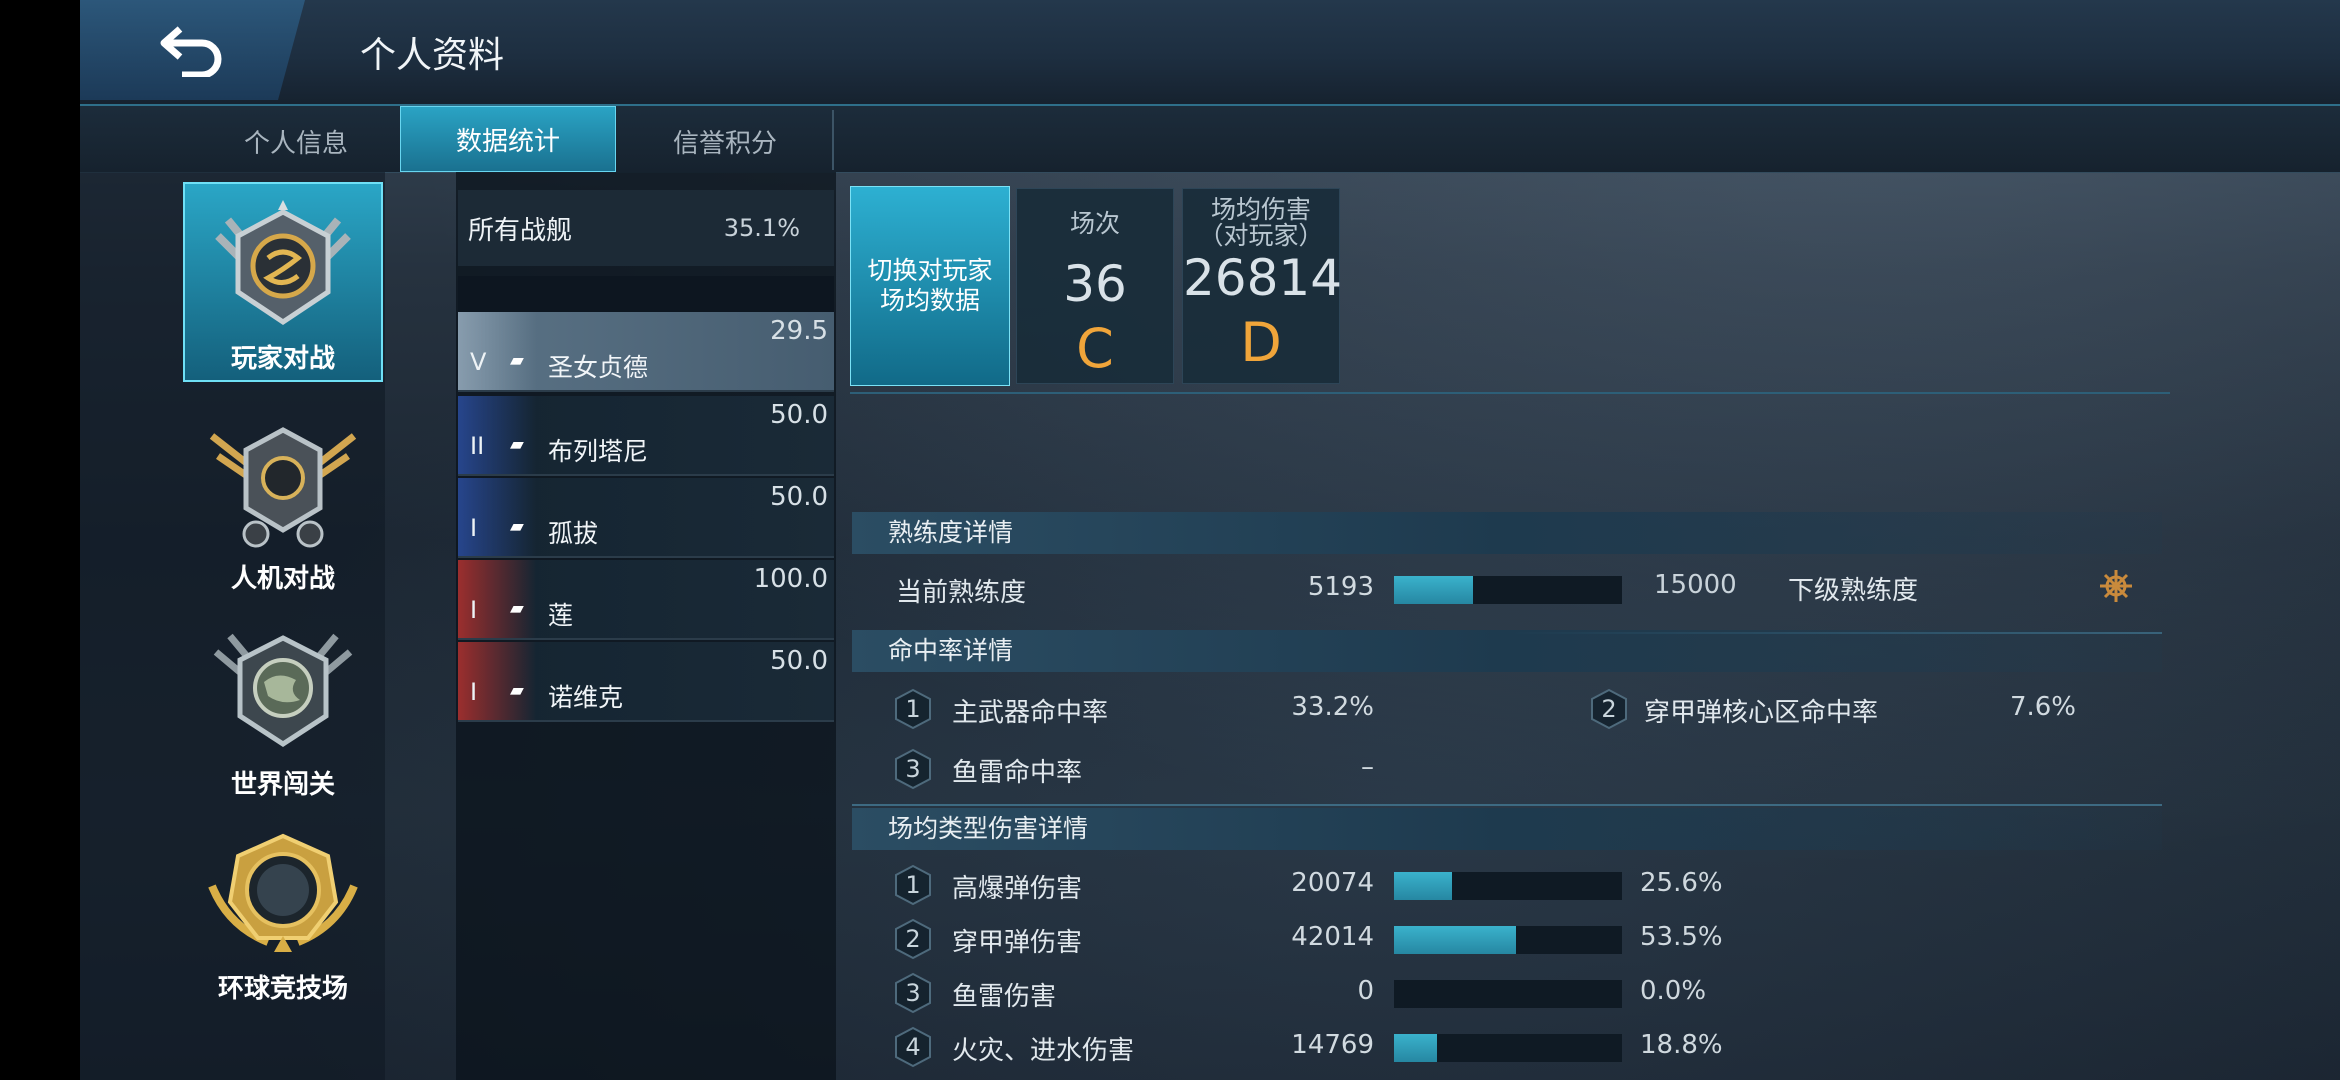 This screenshot has width=2340, height=1080. Describe the element at coordinates (724, 143) in the screenshot. I see `tab-label: 信誉积分` at that location.